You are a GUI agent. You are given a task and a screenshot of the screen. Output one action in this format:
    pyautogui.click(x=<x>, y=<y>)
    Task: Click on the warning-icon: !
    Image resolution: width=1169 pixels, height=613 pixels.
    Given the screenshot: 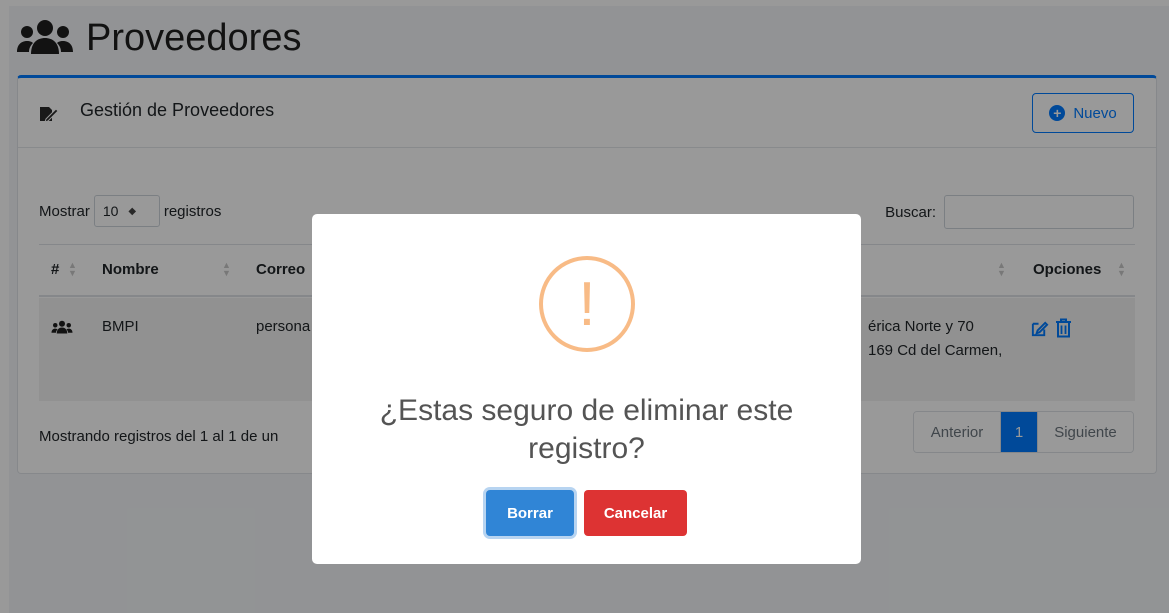 What is the action you would take?
    pyautogui.click(x=587, y=304)
    